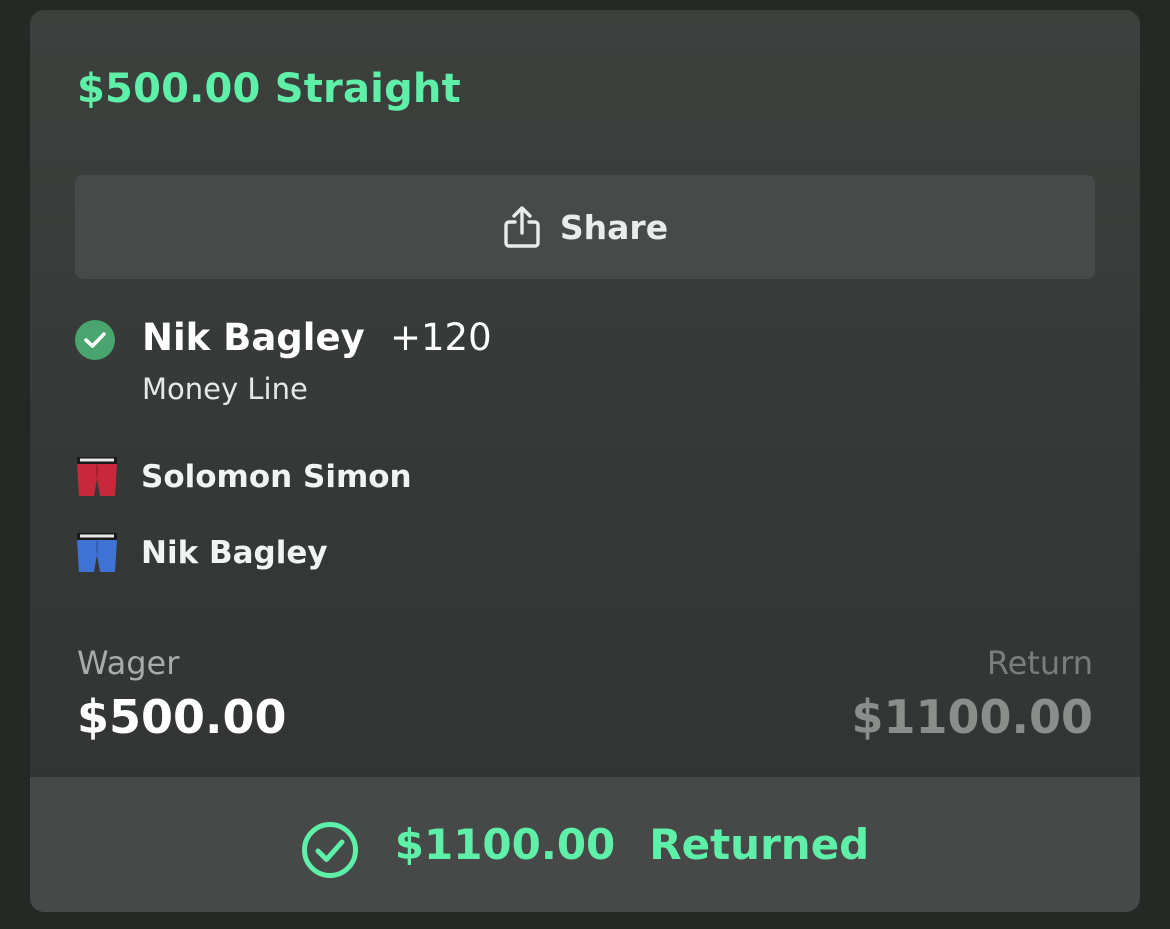 The image size is (1170, 929). What do you see at coordinates (759, 844) in the screenshot?
I see `result-status: Returned` at bounding box center [759, 844].